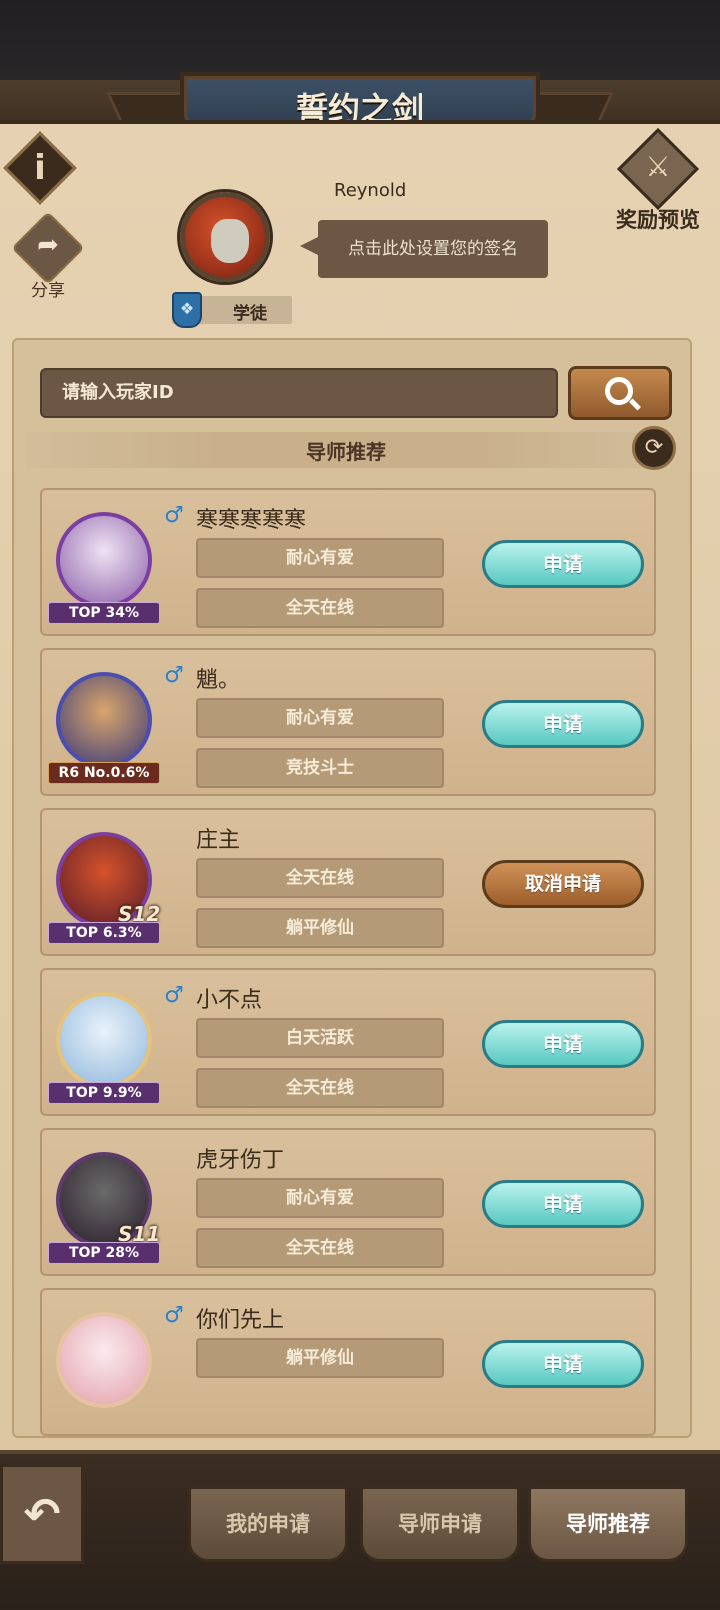 The height and width of the screenshot is (1610, 720). Describe the element at coordinates (104, 773) in the screenshot. I see `mentor-rank-tag: R6 No.0.6%` at that location.